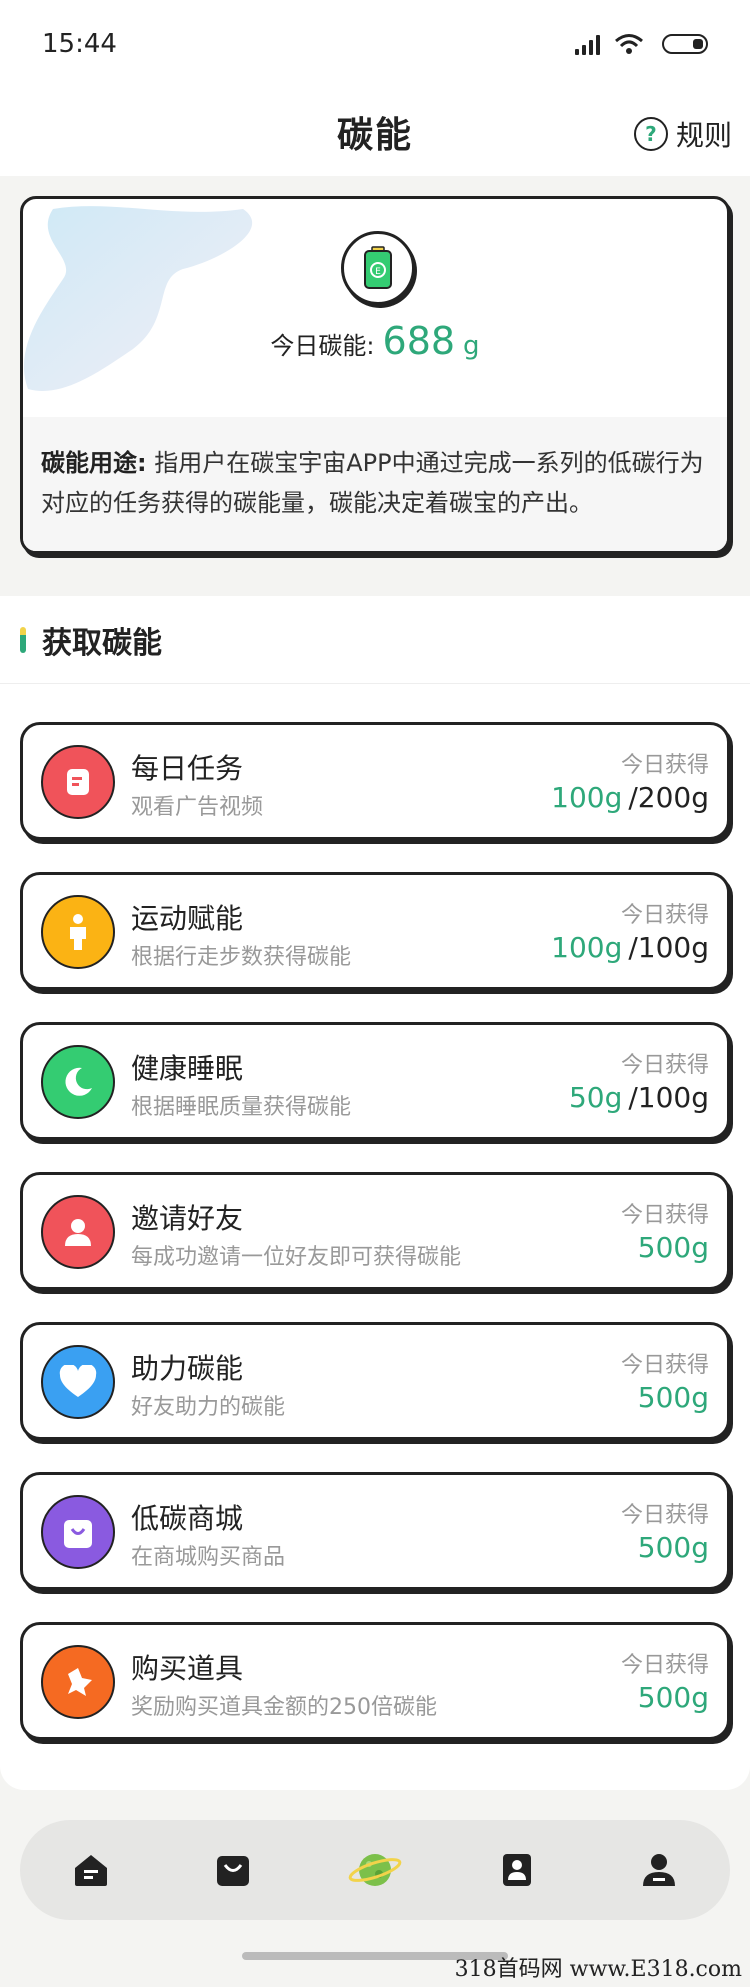 This screenshot has height=1987, width=750. I want to click on task-card-sleep: 健康睡眠 根据睡眠质量获得碳能 今日获得 50g /100g, so click(375, 1081).